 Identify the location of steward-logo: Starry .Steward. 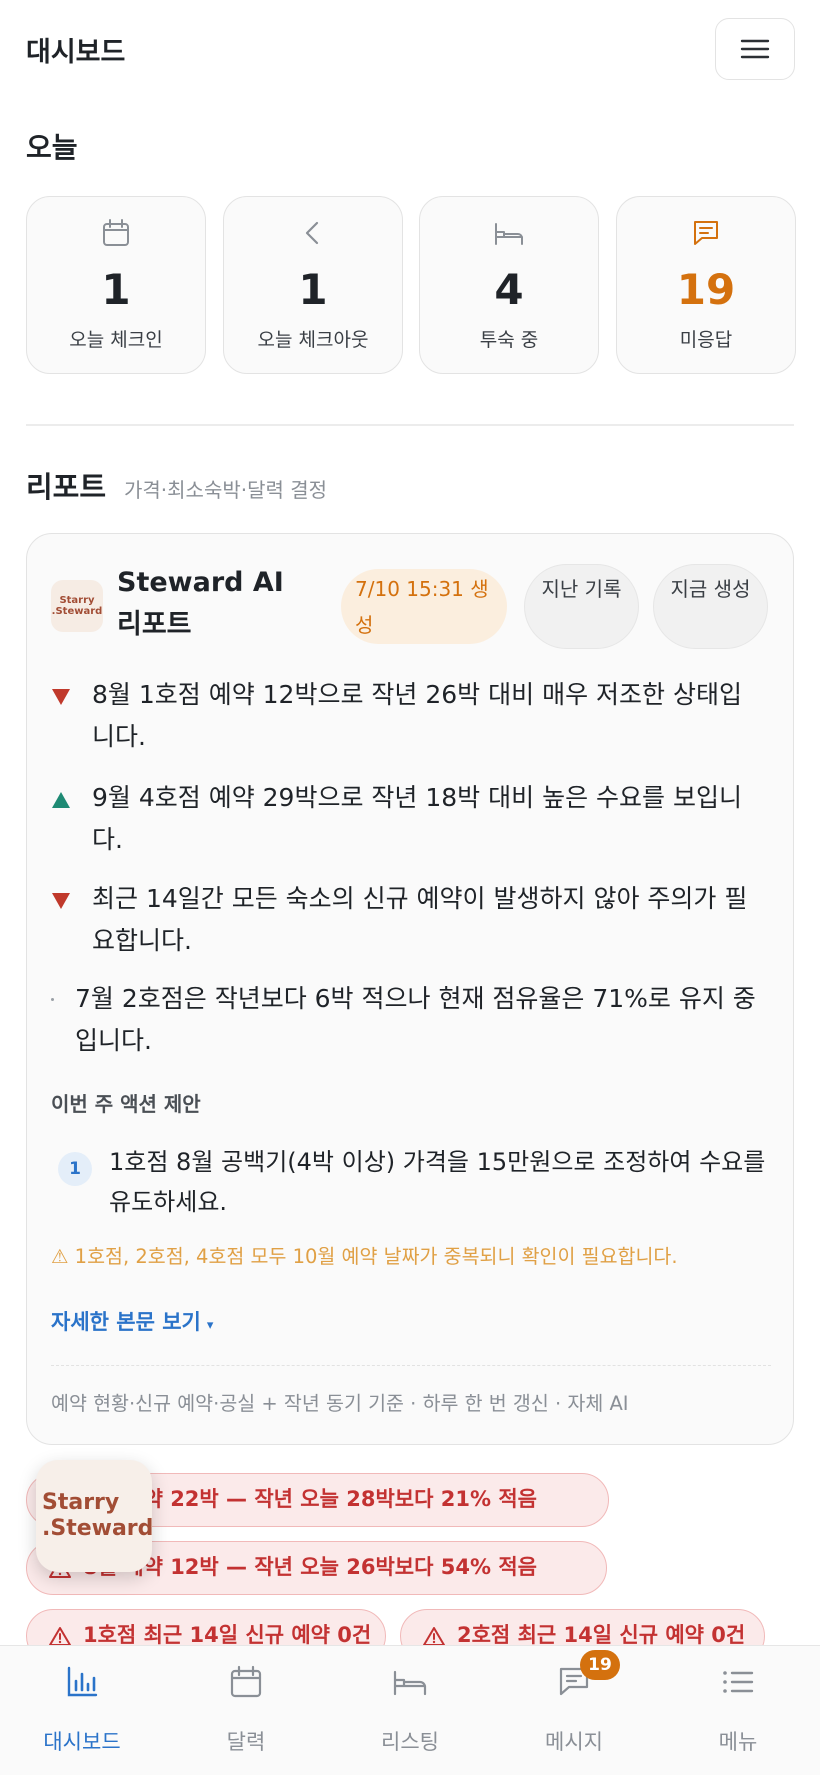
(77, 606).